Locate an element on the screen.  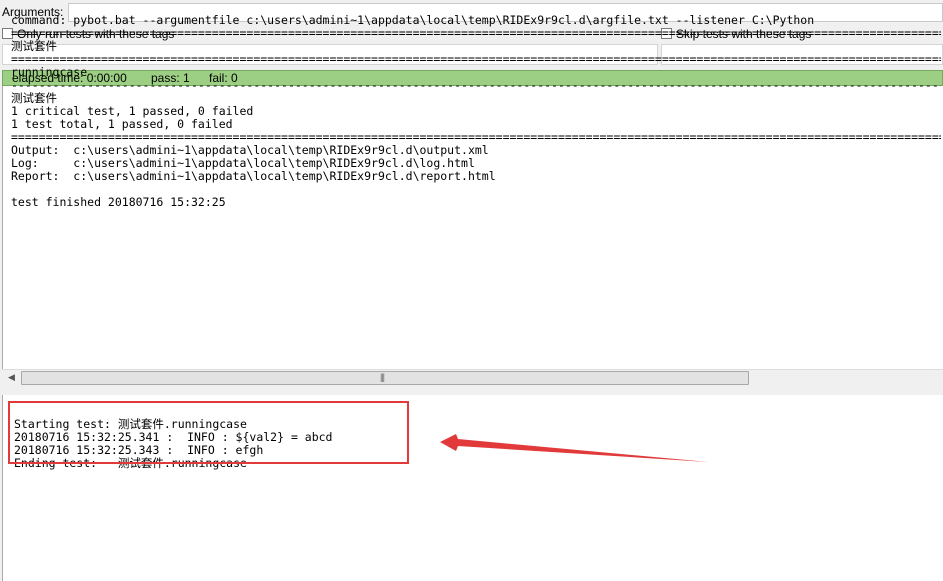
panel-splitter is located at coordinates (472, 390).